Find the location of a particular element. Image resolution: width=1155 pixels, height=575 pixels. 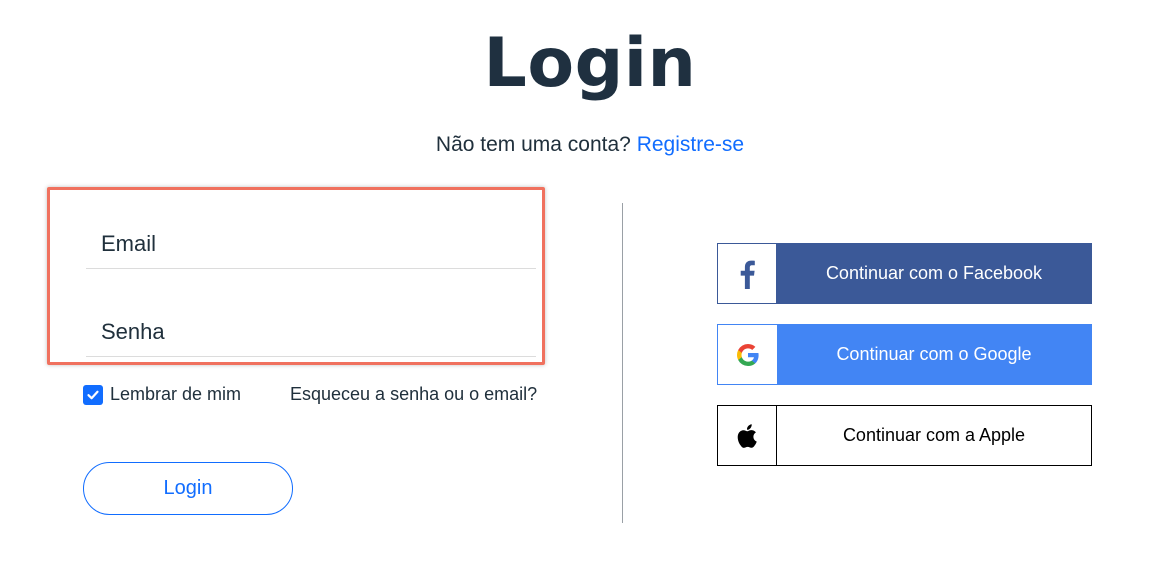

google-icon-box is located at coordinates (747, 354).